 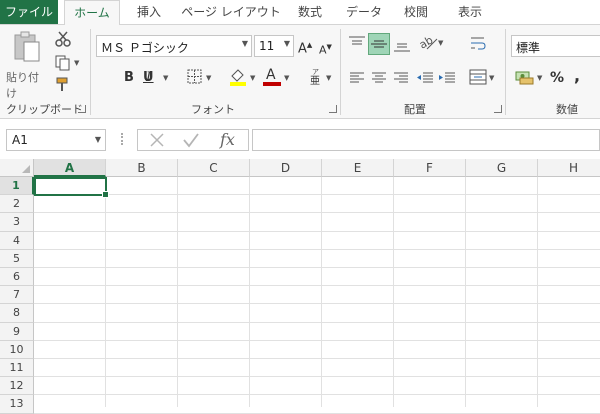 I want to click on percent-style-button: %, so click(x=557, y=78).